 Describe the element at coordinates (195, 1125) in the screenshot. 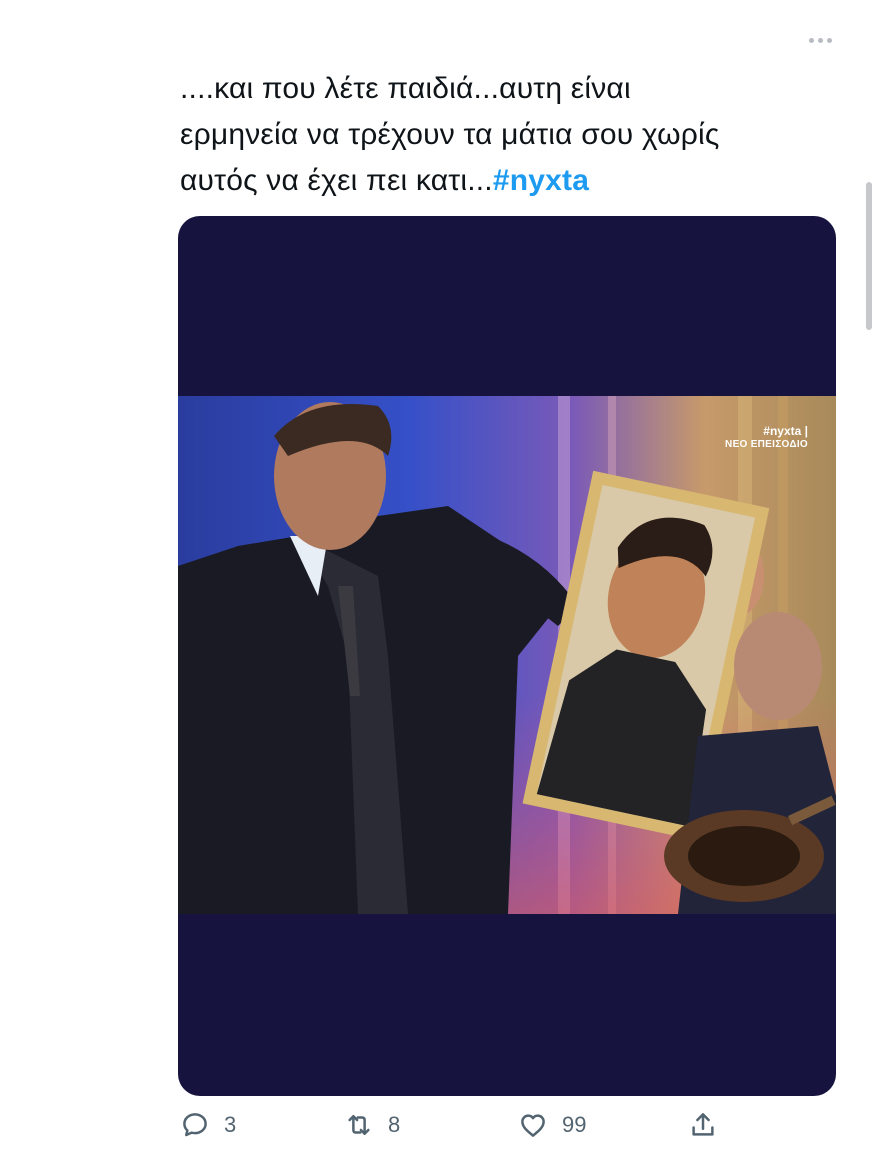

I see `reply-icon` at that location.